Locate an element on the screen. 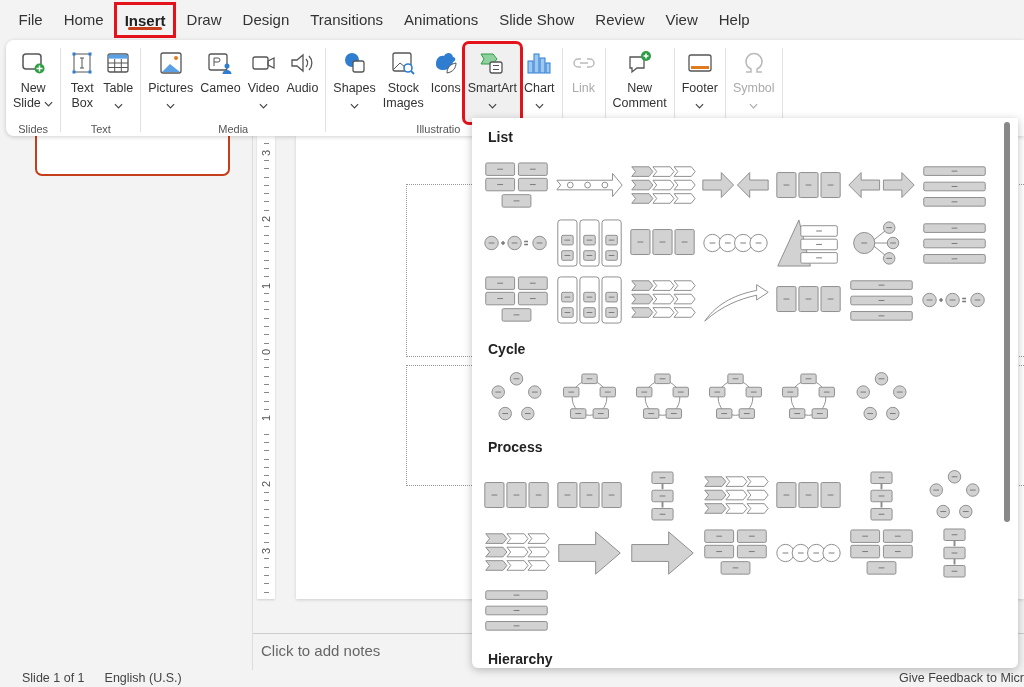 The image size is (1024, 687). ribbon-button: Chart is located at coordinates (539, 83).